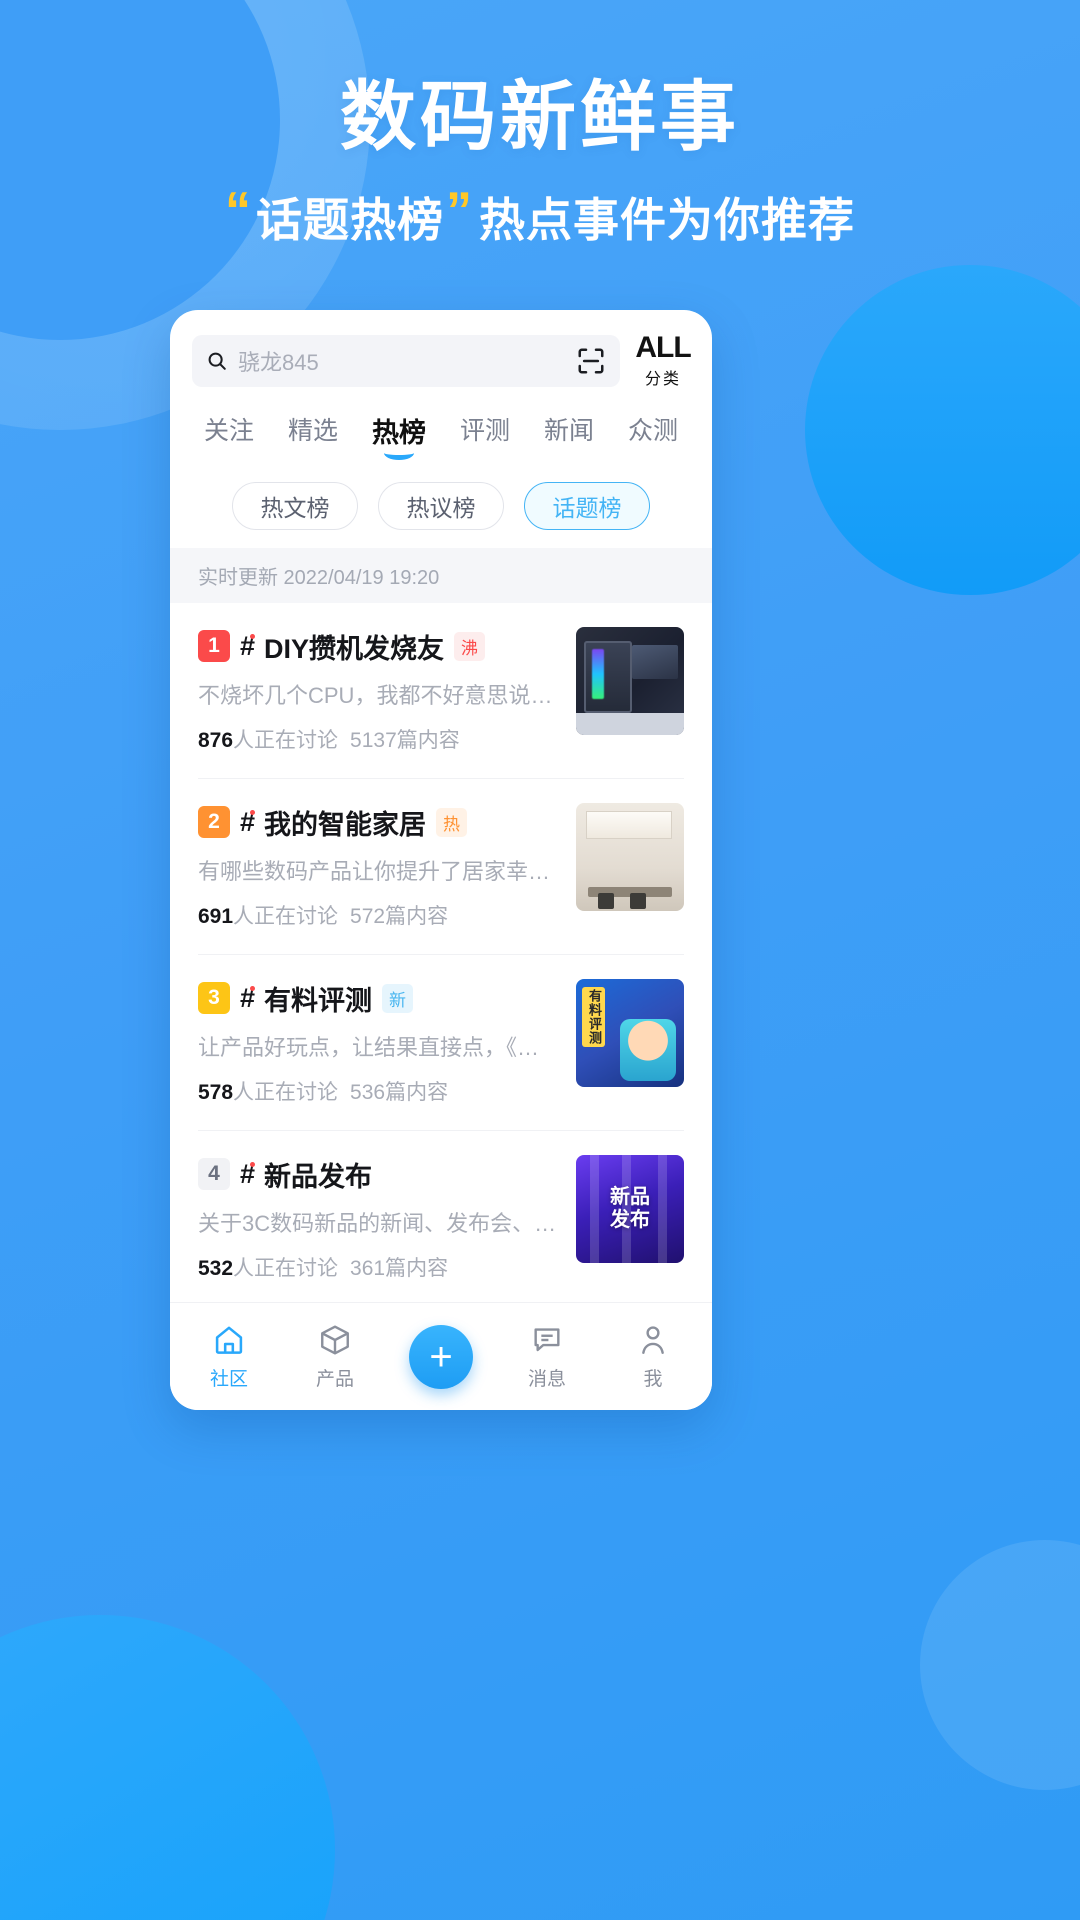 The height and width of the screenshot is (1920, 1080). Describe the element at coordinates (313, 436) in the screenshot. I see `tab-jingxuan: 精选` at that location.